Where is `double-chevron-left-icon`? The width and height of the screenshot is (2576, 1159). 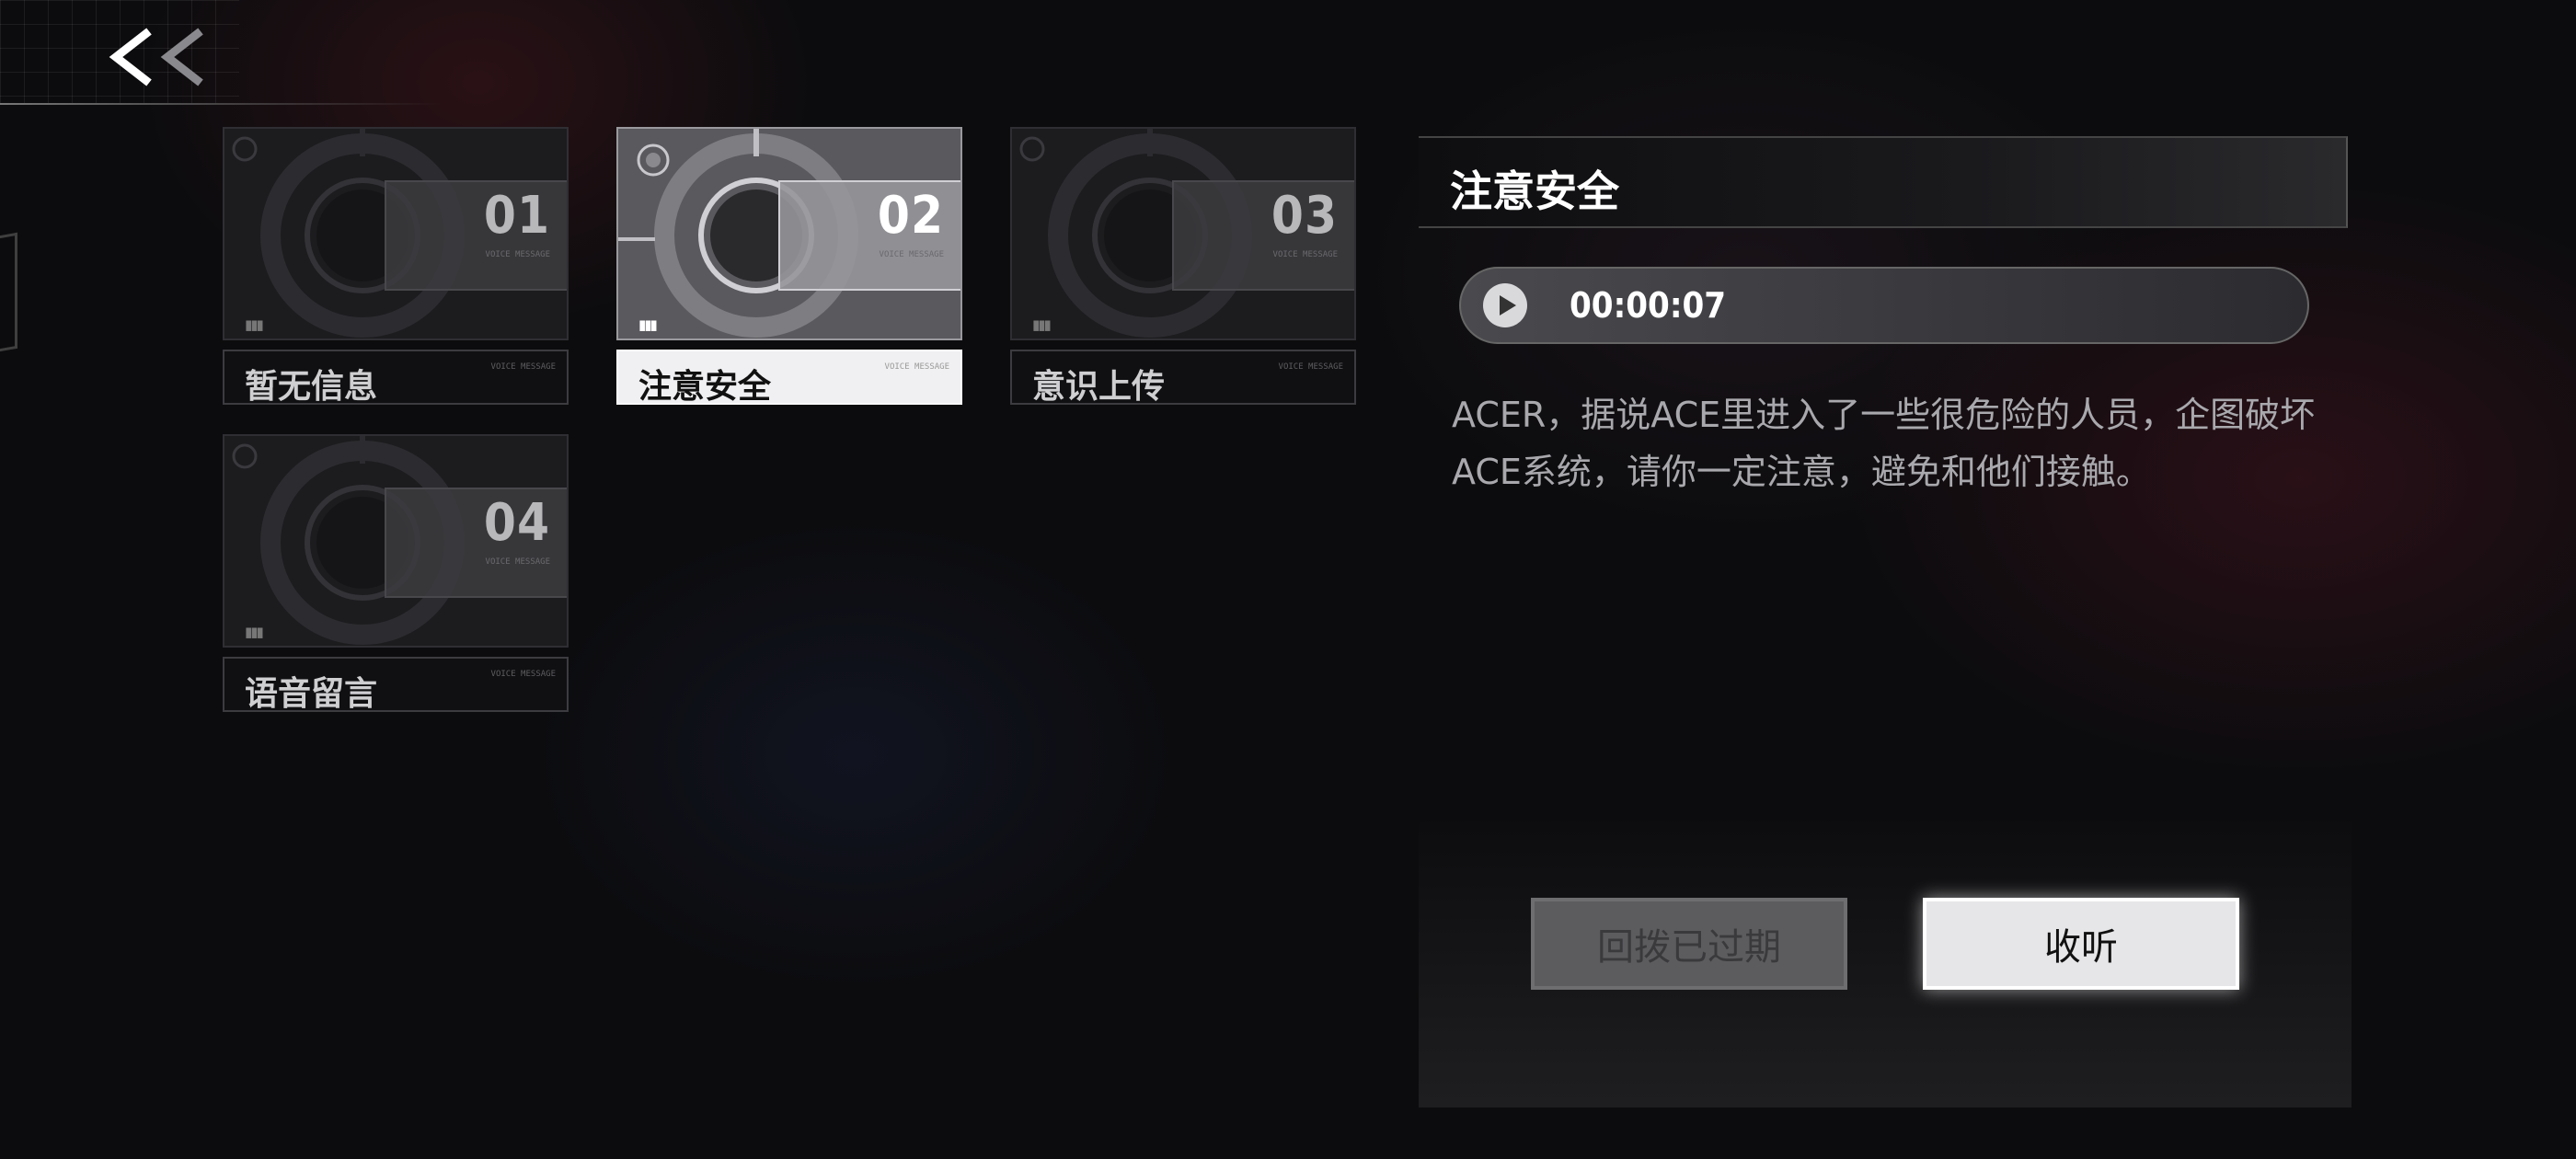 double-chevron-left-icon is located at coordinates (156, 57).